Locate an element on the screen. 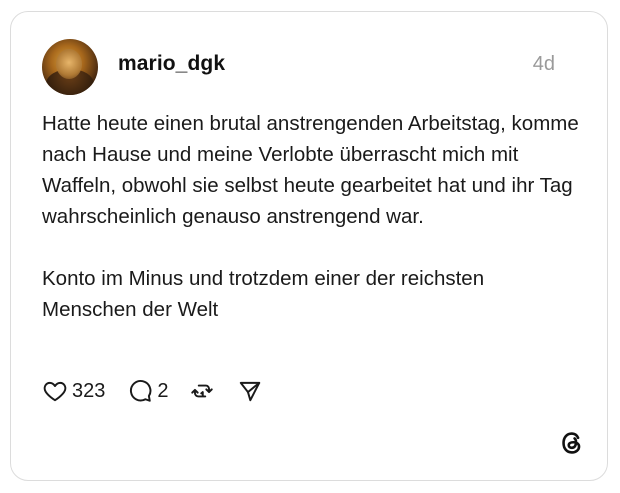 This screenshot has height=493, width=620. reply-button: 2 is located at coordinates (148, 391).